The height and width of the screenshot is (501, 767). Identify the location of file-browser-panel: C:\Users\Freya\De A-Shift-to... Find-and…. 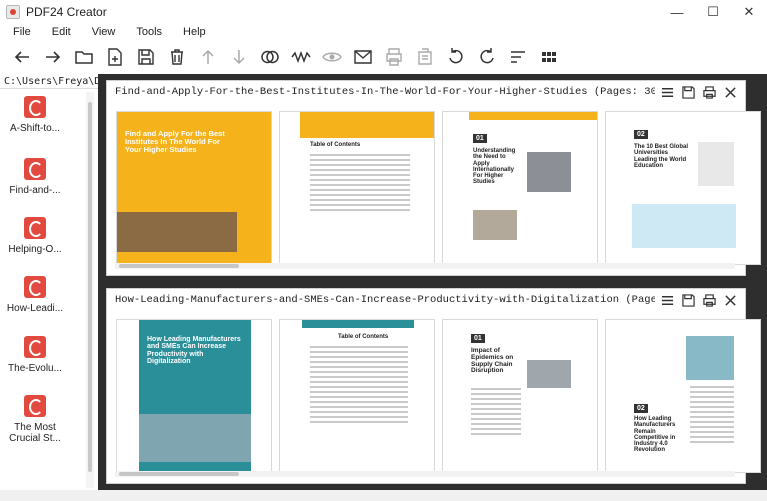
(49, 282).